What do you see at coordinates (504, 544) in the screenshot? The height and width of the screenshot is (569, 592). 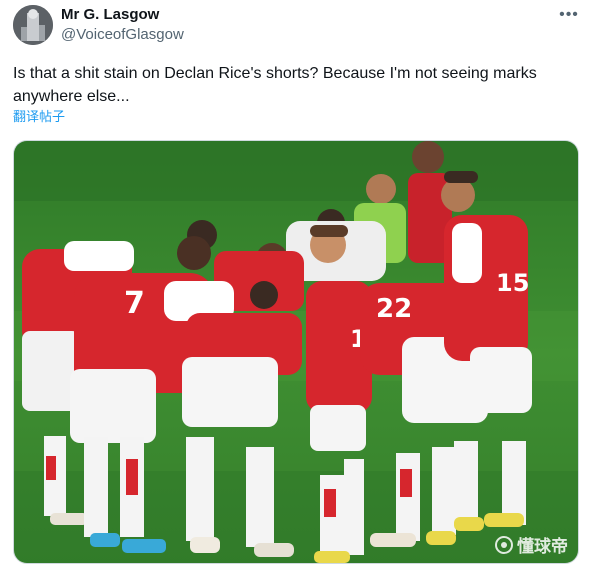 I see `watermark-logo-icon` at bounding box center [504, 544].